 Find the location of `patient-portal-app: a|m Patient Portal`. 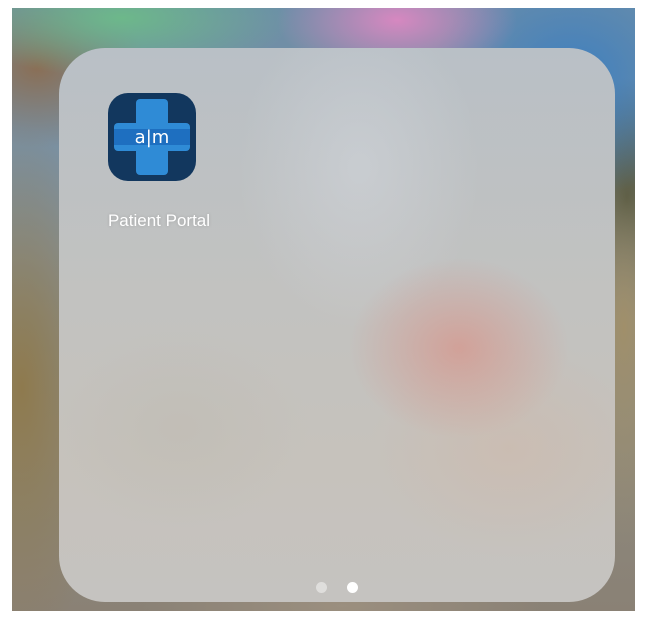

patient-portal-app: a|m Patient Portal is located at coordinates (154, 168).